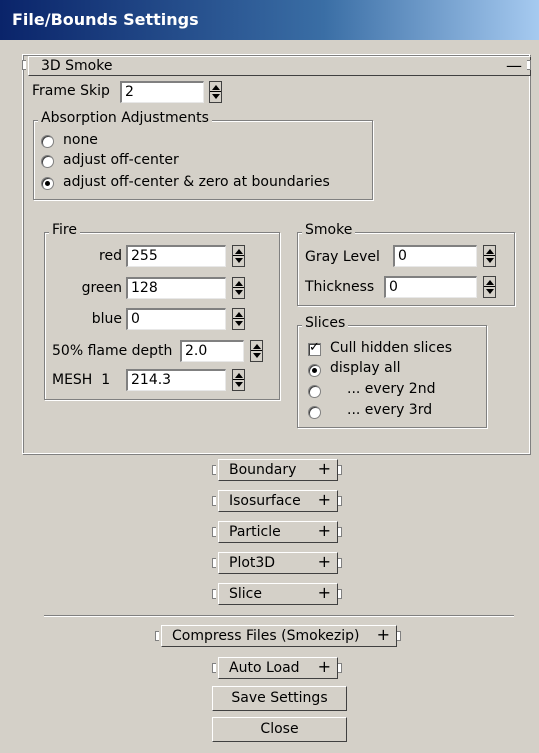 The width and height of the screenshot is (539, 753). Describe the element at coordinates (105, 19) in the screenshot. I see `window-title: File/Bounds Settings` at that location.